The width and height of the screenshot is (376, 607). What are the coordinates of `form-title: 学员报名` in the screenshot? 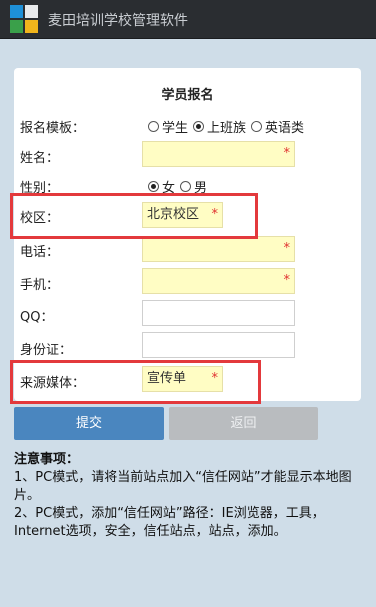 It's located at (187, 95).